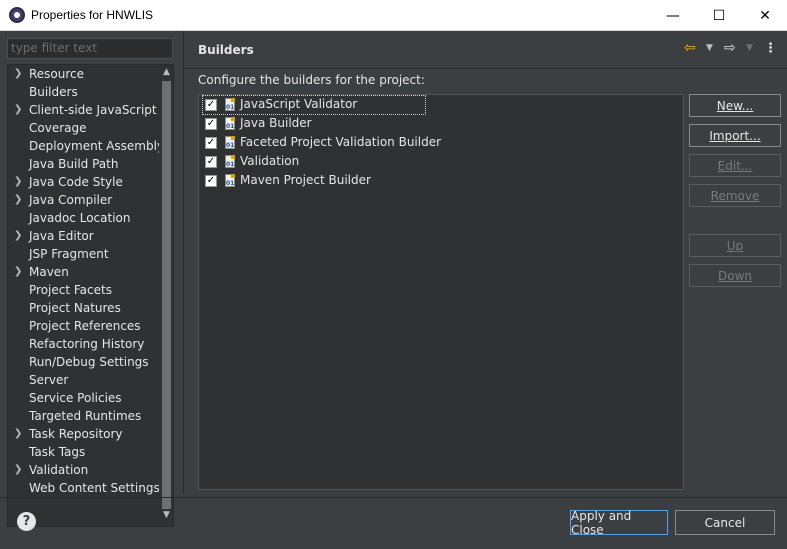 This screenshot has width=787, height=549. Describe the element at coordinates (413, 181) in the screenshot. I see `builder-row: ✓ Maven Project Builder` at that location.